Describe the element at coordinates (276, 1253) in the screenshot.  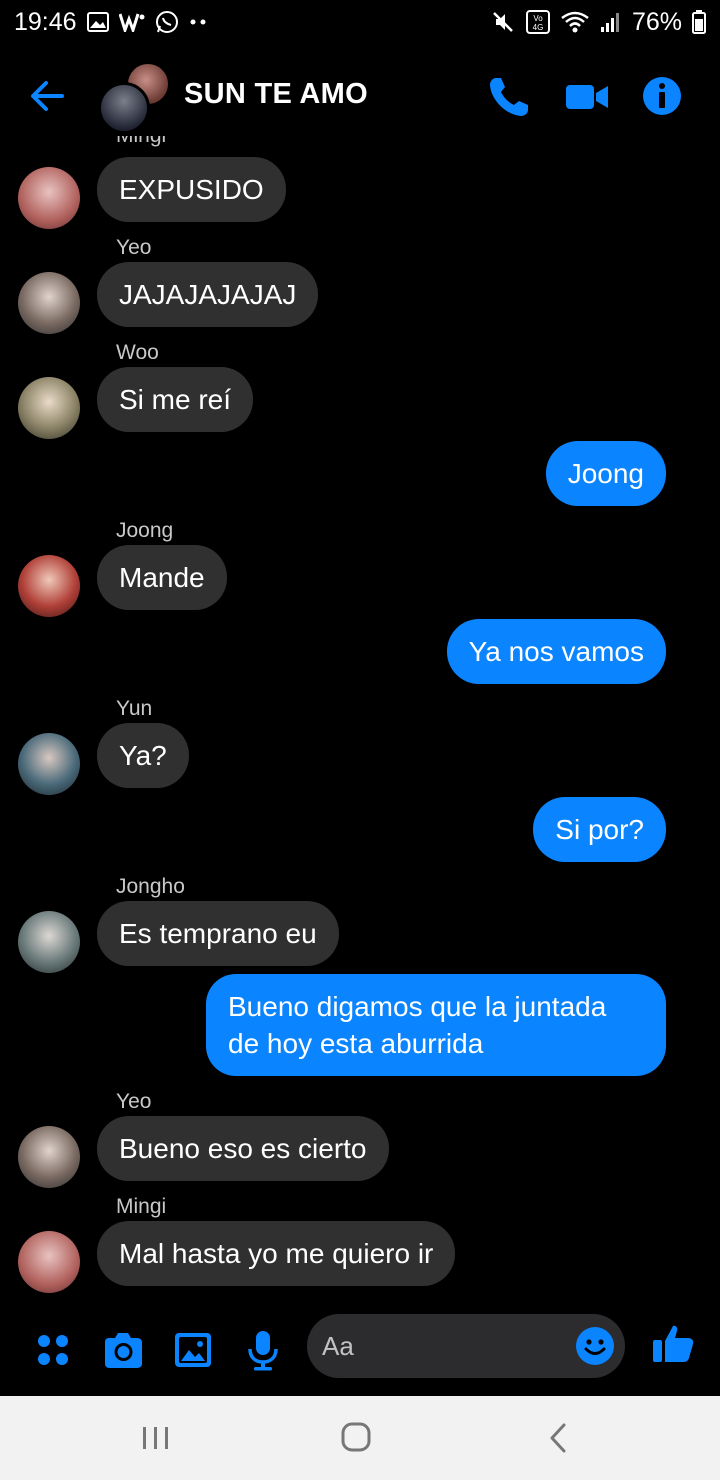
I see `incoming-message: Mal hasta yo me quiero ir` at that location.